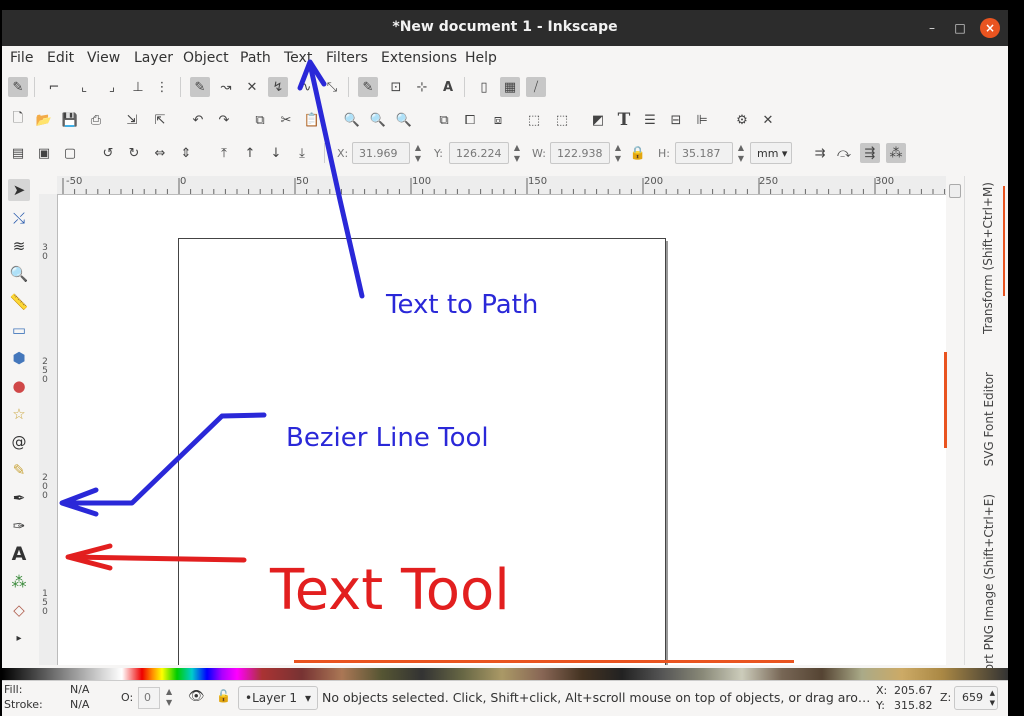 The height and width of the screenshot is (716, 1024). What do you see at coordinates (200, 87) in the screenshot?
I see `snap-nodes-icon: ✎` at bounding box center [200, 87].